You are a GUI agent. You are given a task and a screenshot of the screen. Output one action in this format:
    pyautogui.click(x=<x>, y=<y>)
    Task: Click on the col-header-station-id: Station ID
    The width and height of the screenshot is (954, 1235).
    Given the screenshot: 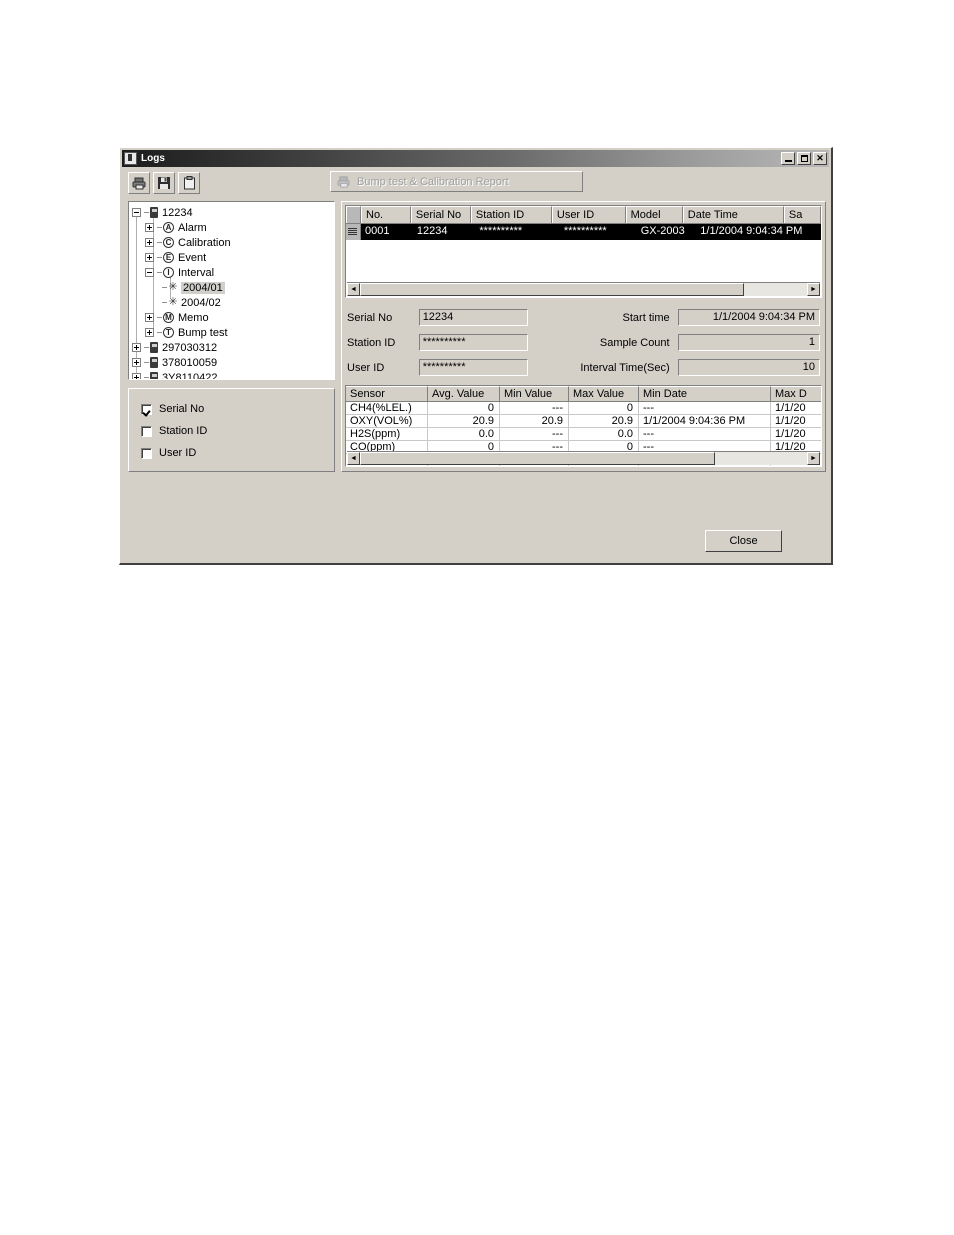 What is the action you would take?
    pyautogui.click(x=511, y=214)
    